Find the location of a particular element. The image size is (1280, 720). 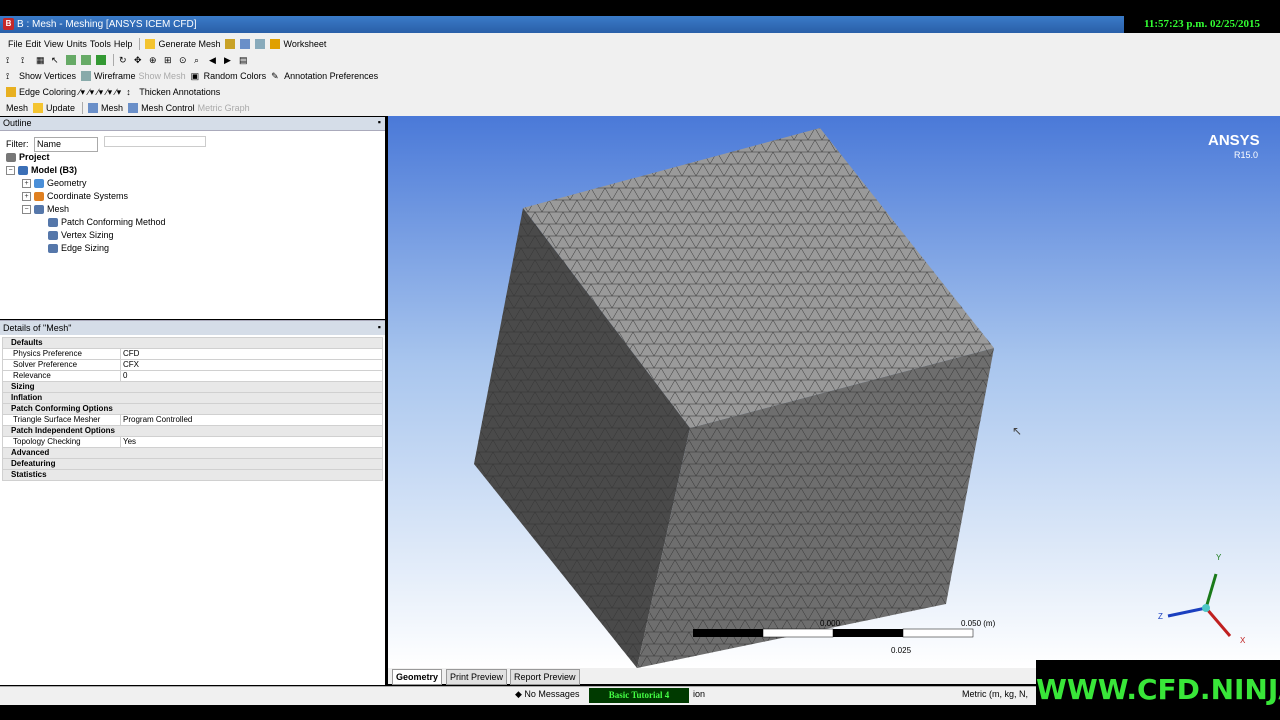

select-face-icon is located at coordinates (86, 60).